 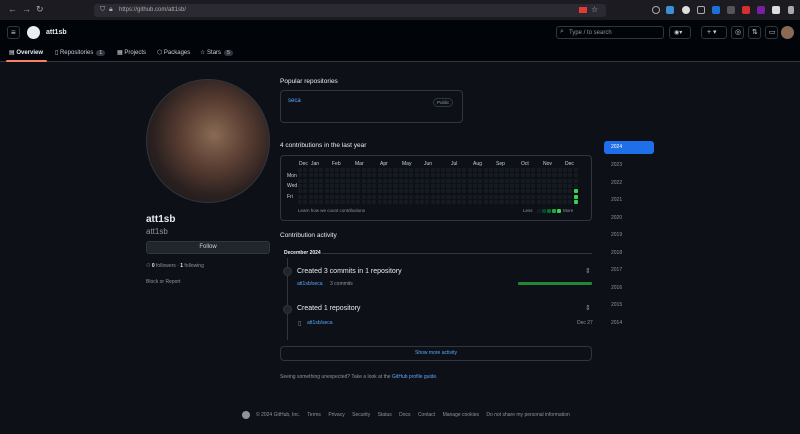 I want to click on activity-repo-link: att1sb/seca, so click(x=310, y=284).